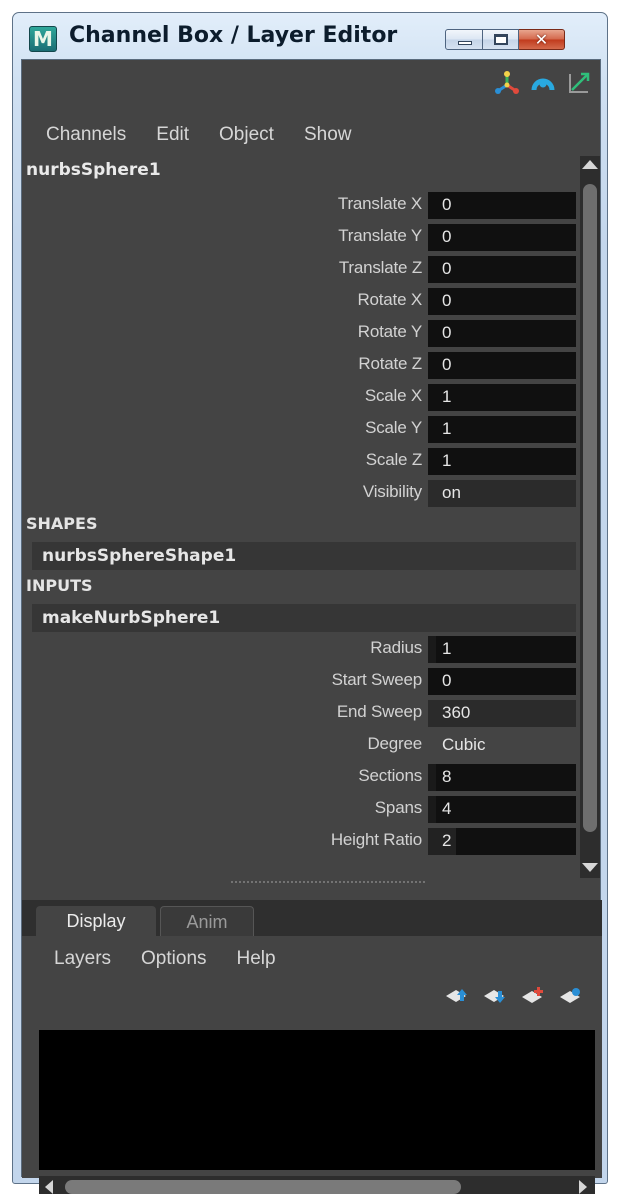 The height and width of the screenshot is (1194, 620). I want to click on attr-label: Visibility, so click(392, 492).